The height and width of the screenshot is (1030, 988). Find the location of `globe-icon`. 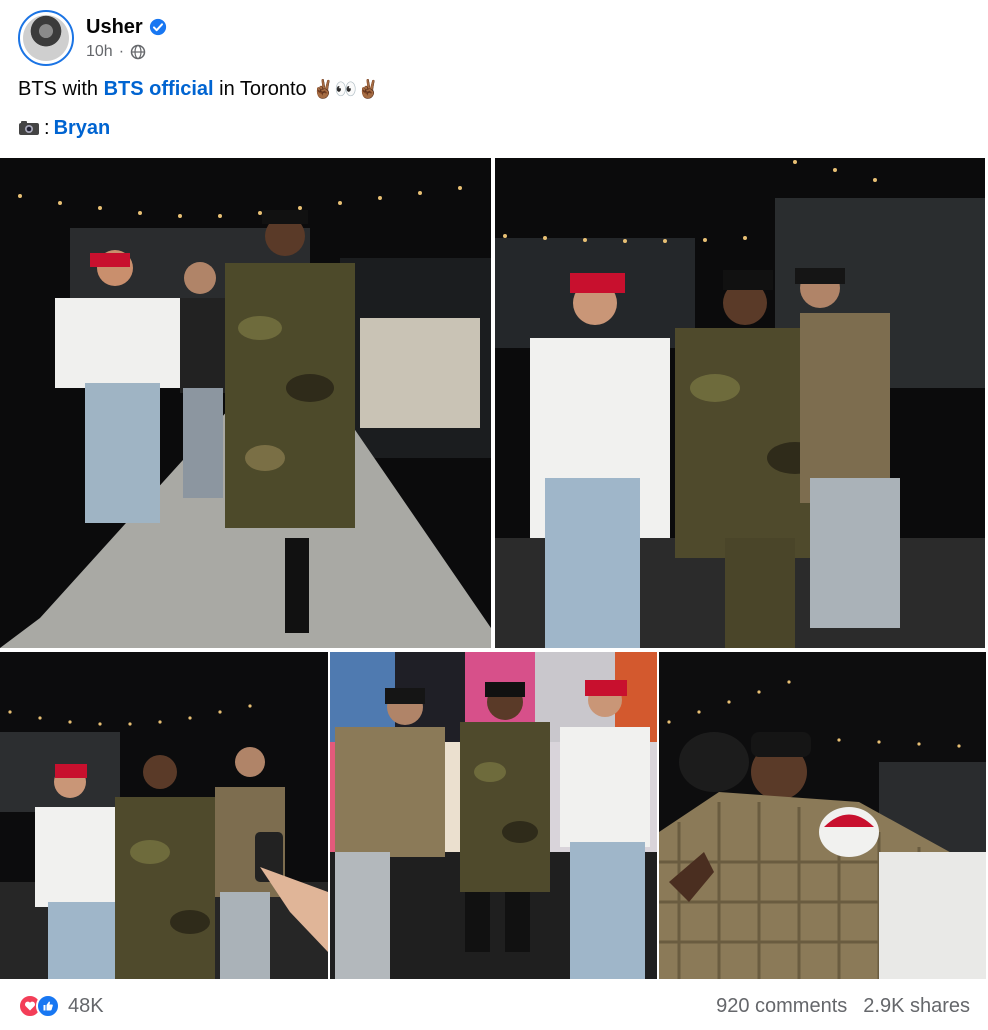

globe-icon is located at coordinates (138, 52).